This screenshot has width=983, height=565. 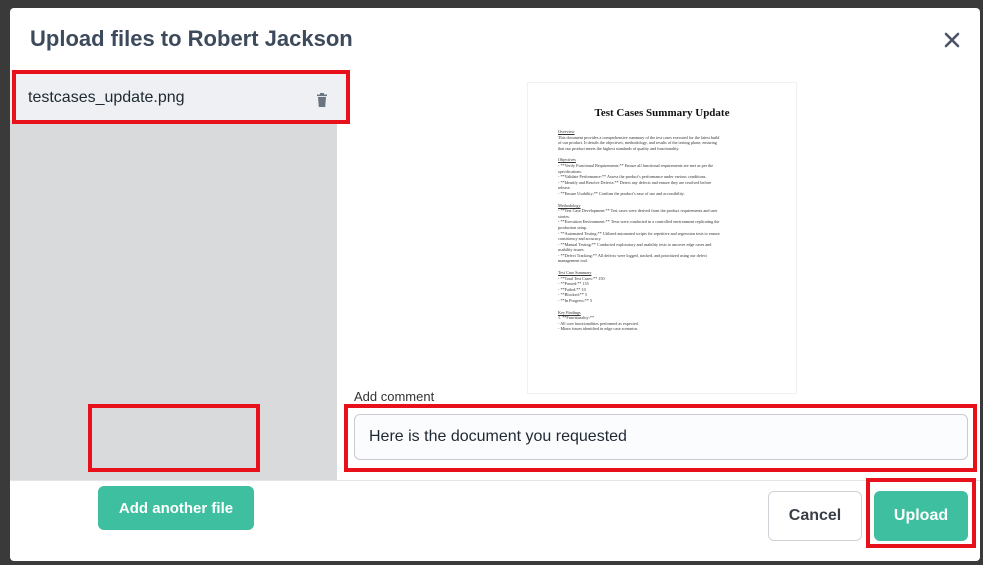 I want to click on close-icon, so click(x=952, y=40).